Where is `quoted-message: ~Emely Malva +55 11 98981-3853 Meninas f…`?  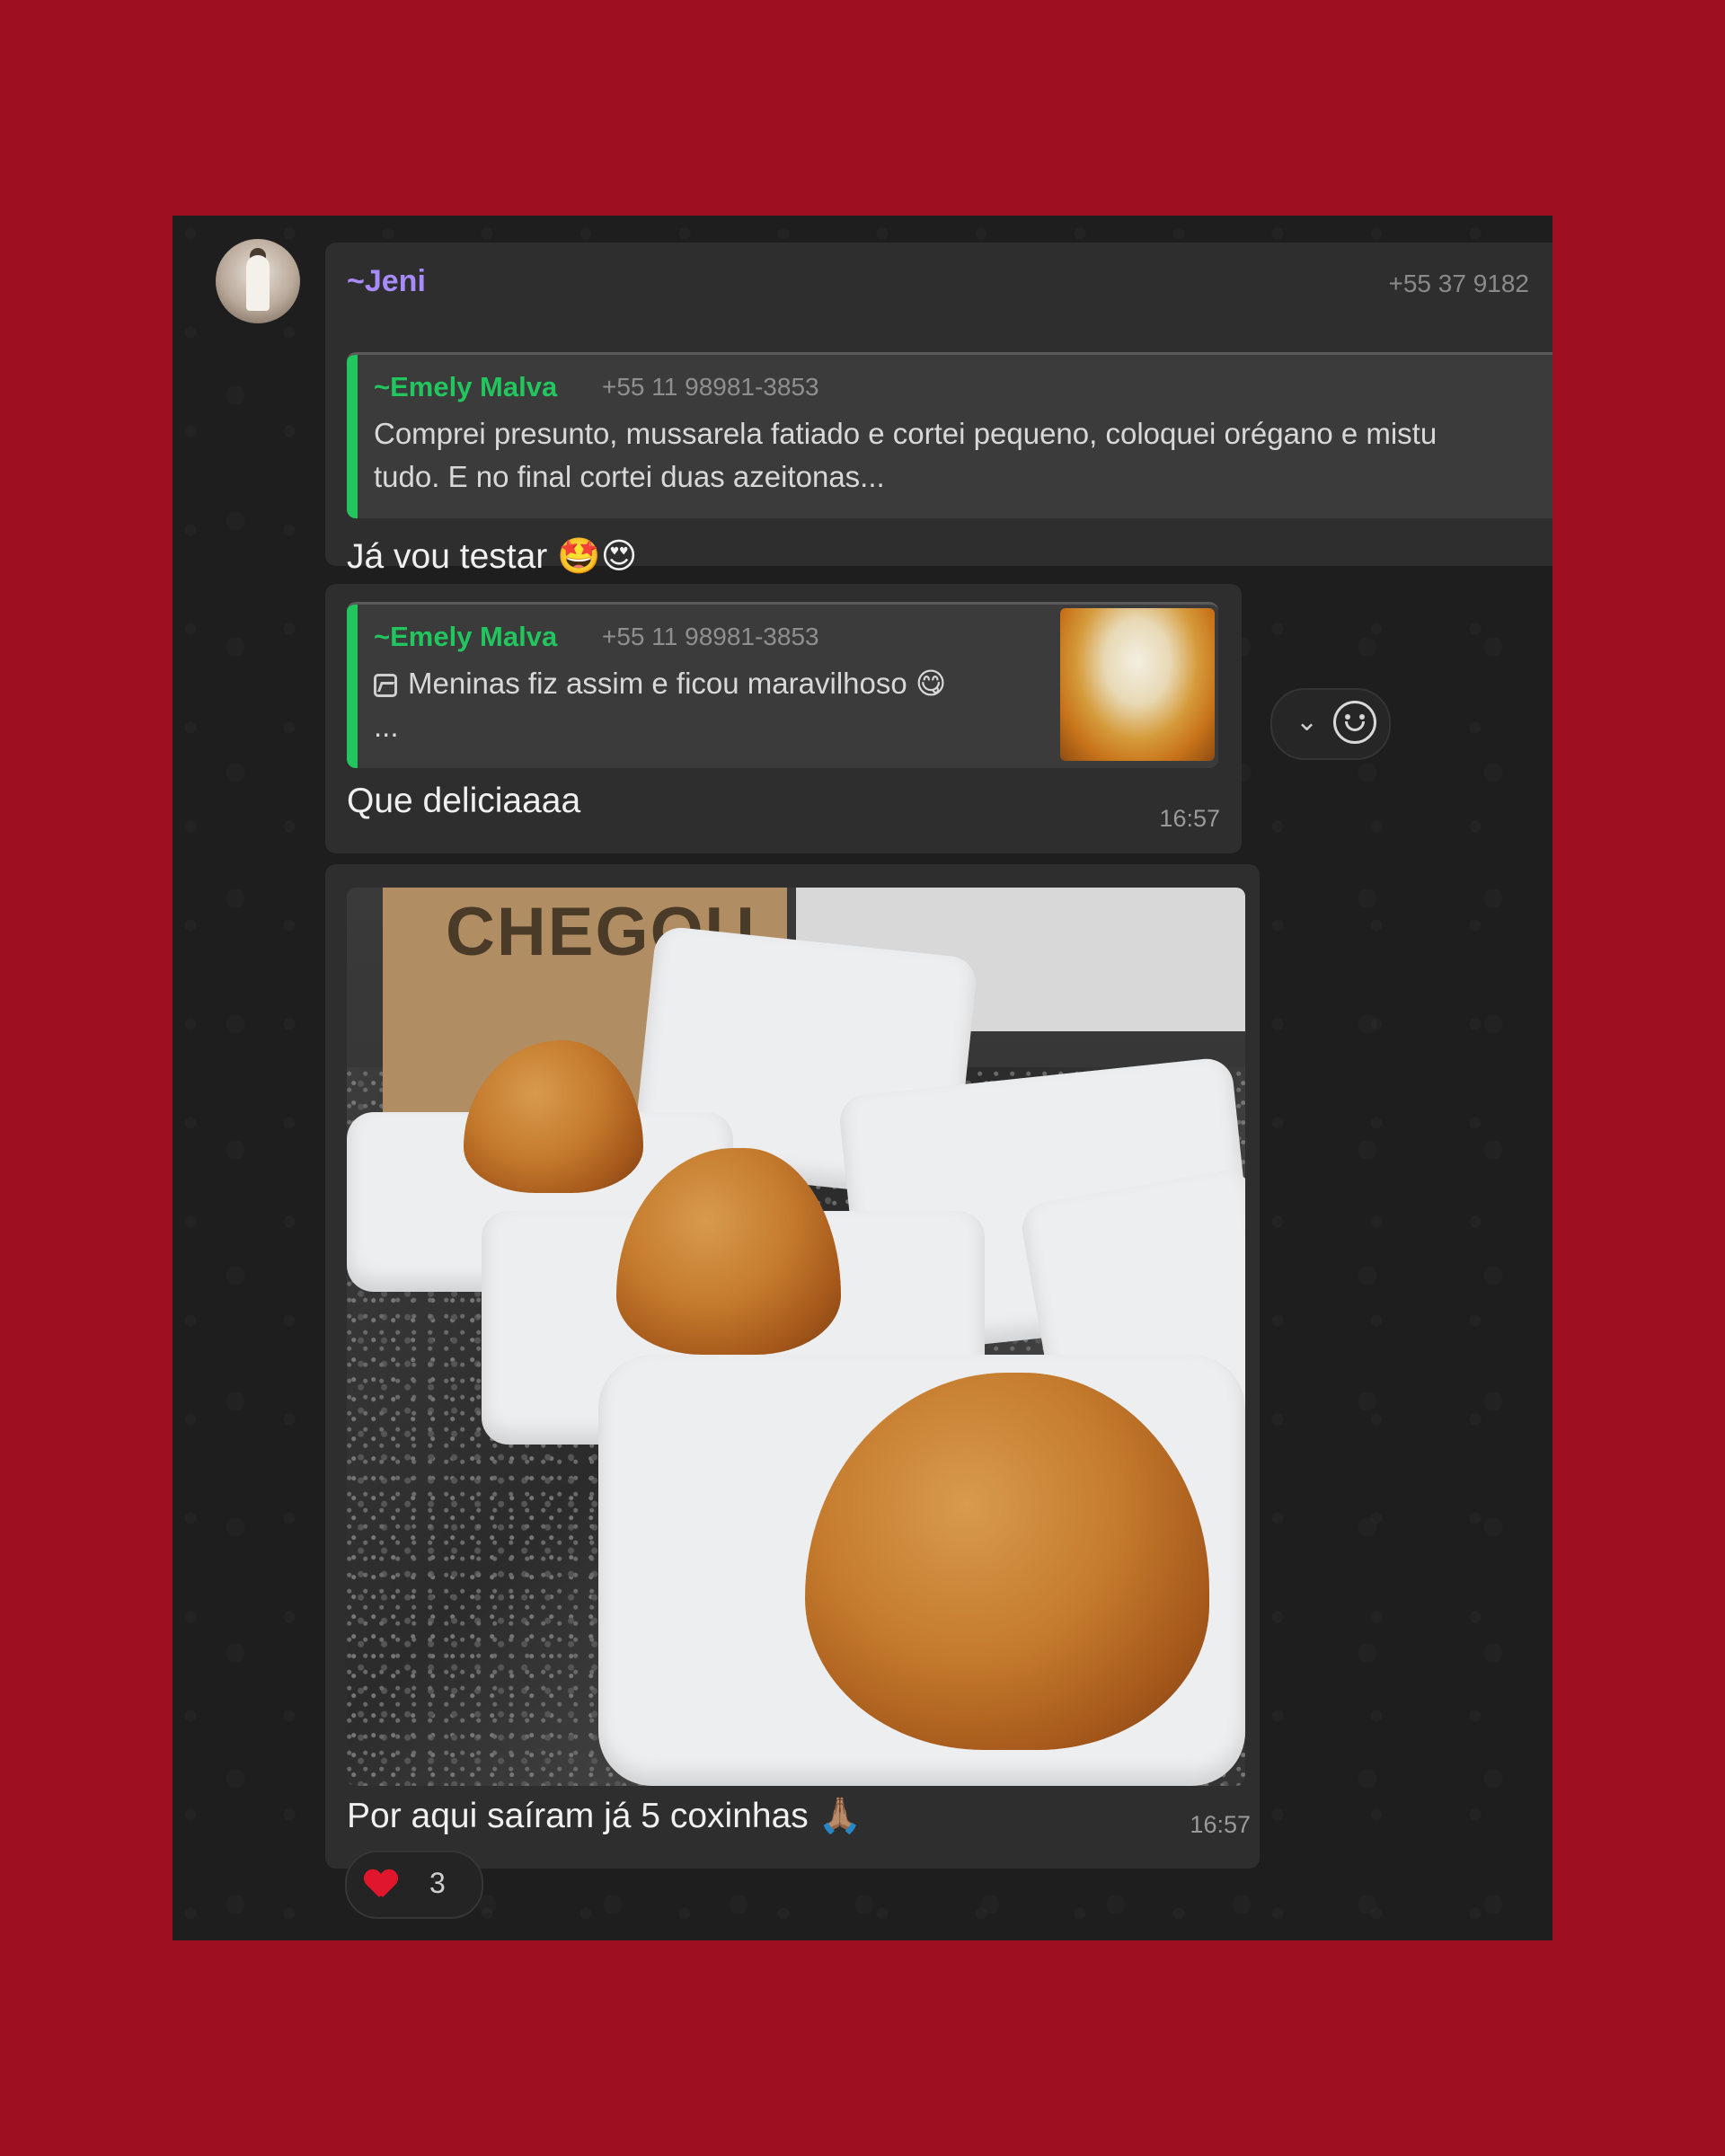
quoted-message: ~Emely Malva +55 11 98981-3853 Meninas f… is located at coordinates (782, 685).